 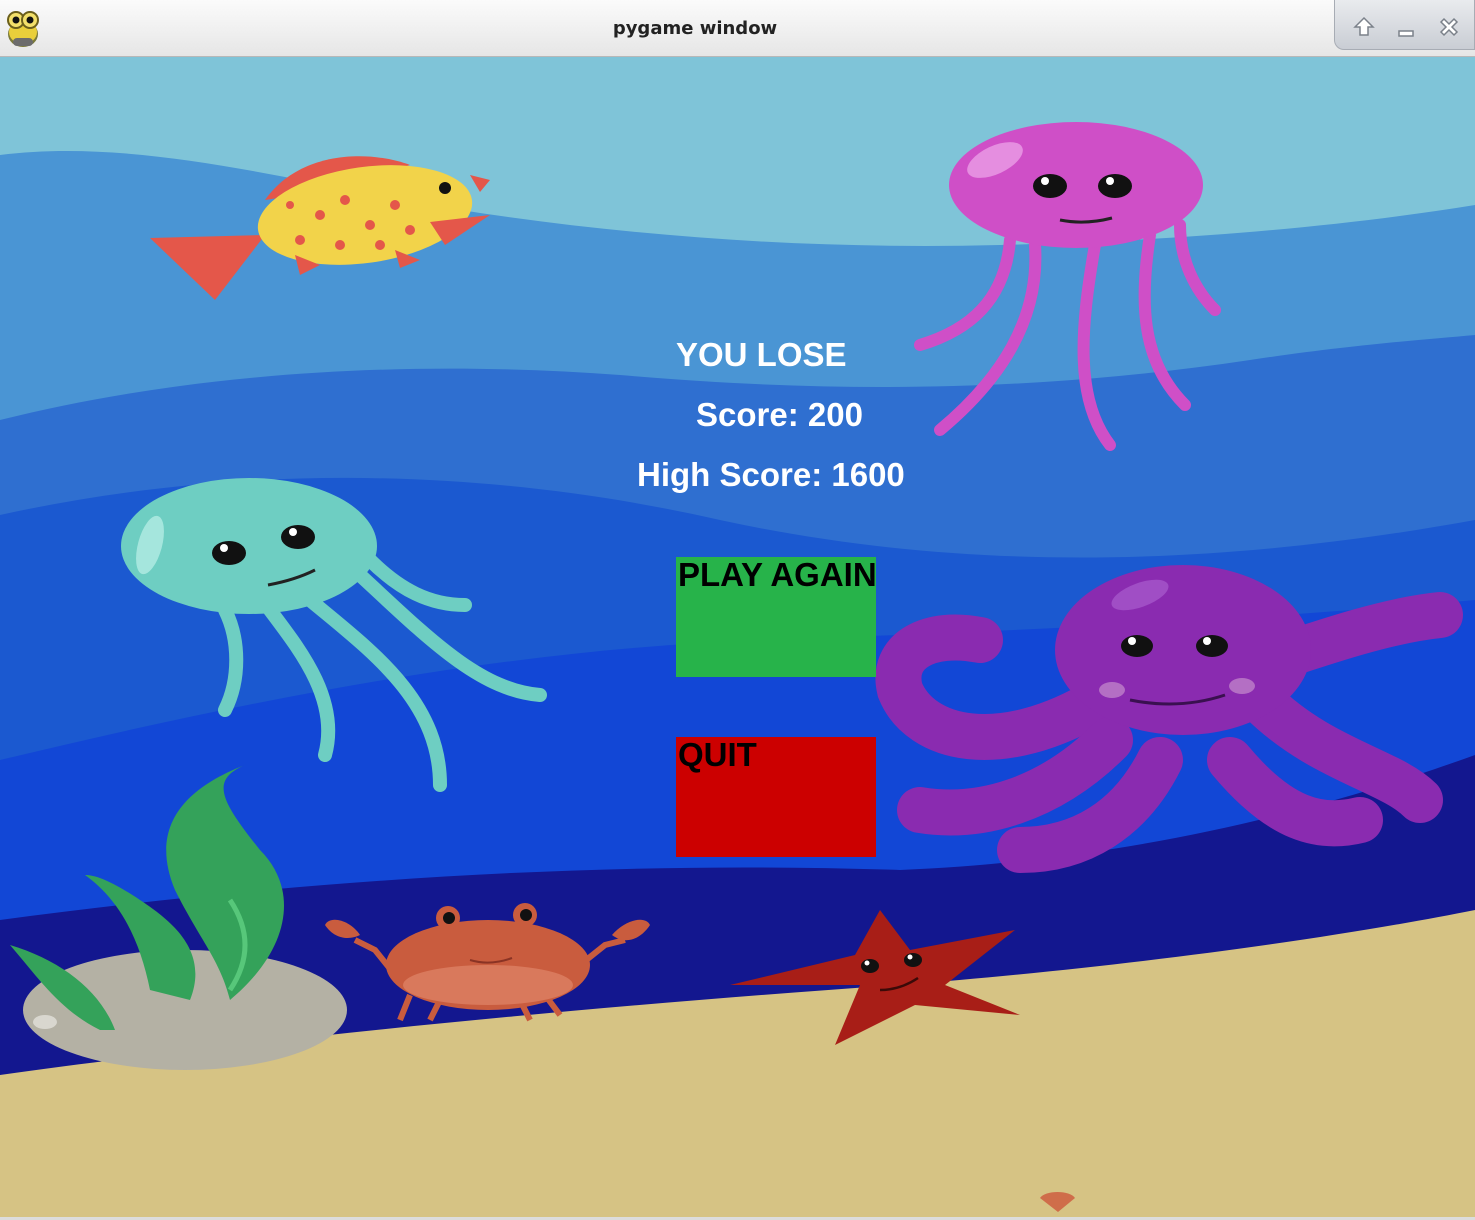 I want to click on window-title: pygame window, so click(x=695, y=28).